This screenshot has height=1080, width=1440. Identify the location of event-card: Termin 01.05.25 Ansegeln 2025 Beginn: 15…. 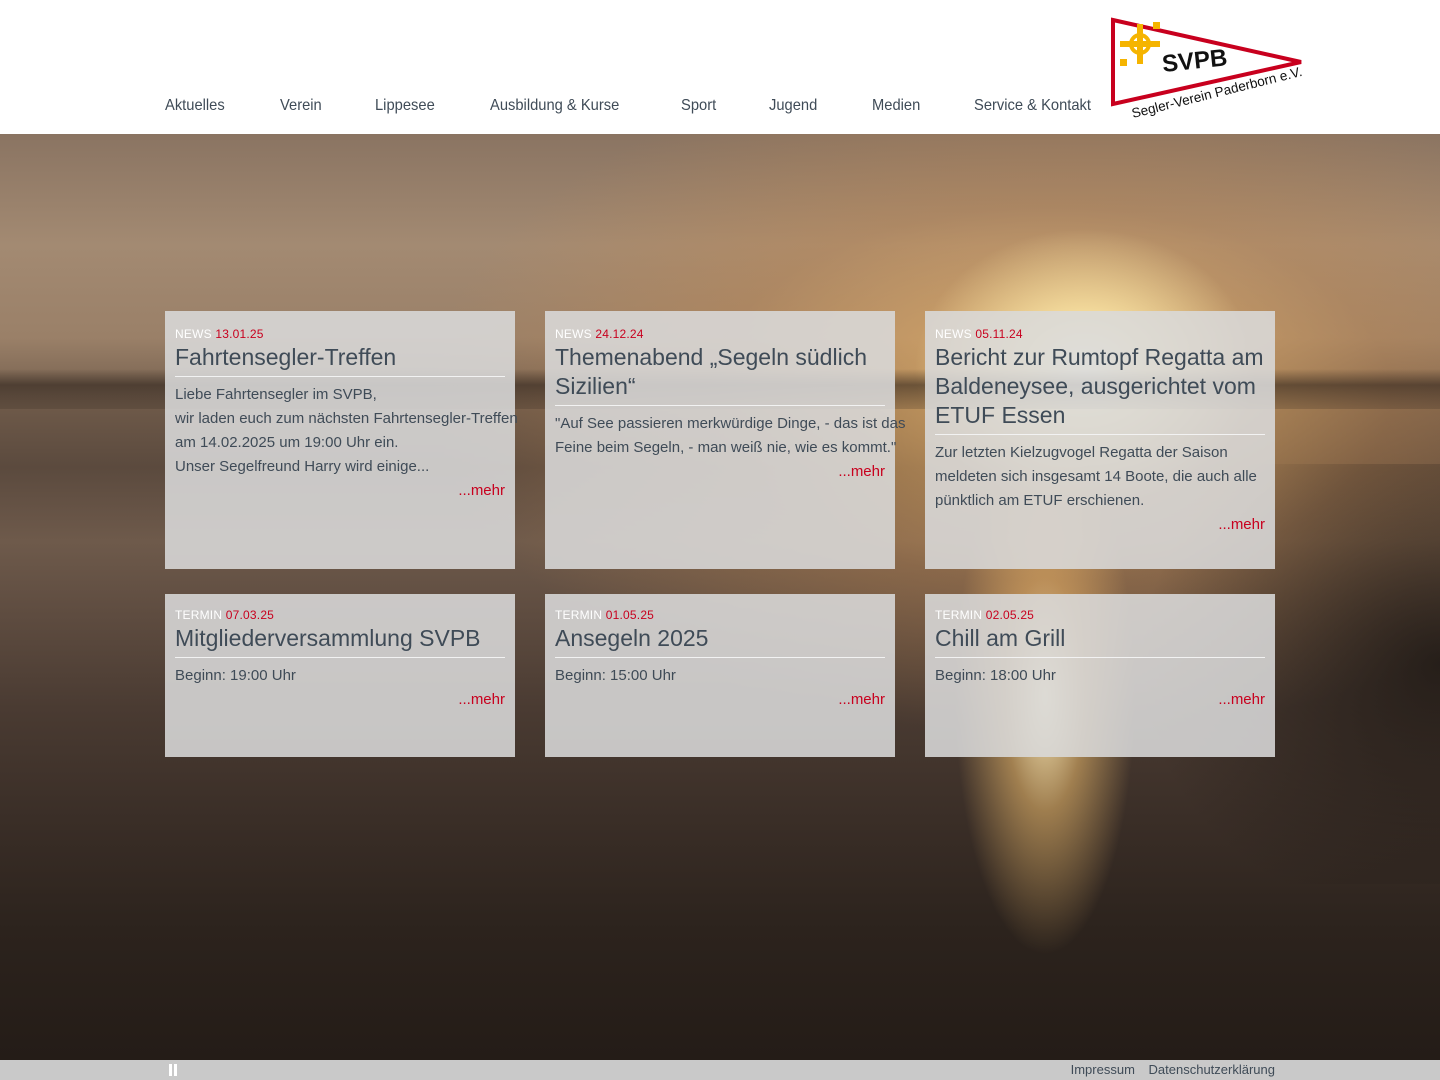
(720, 675).